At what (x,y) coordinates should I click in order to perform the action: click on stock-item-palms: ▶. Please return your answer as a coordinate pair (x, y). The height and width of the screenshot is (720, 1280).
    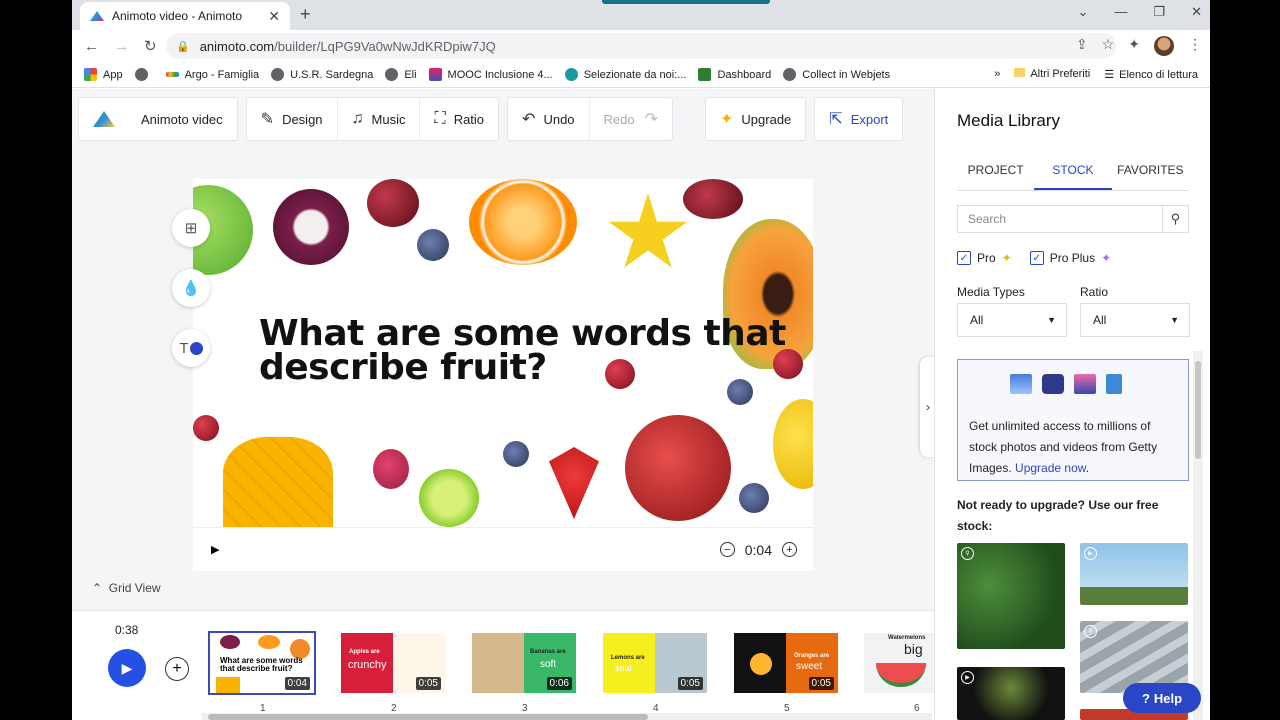
    Looking at the image, I should click on (1134, 574).